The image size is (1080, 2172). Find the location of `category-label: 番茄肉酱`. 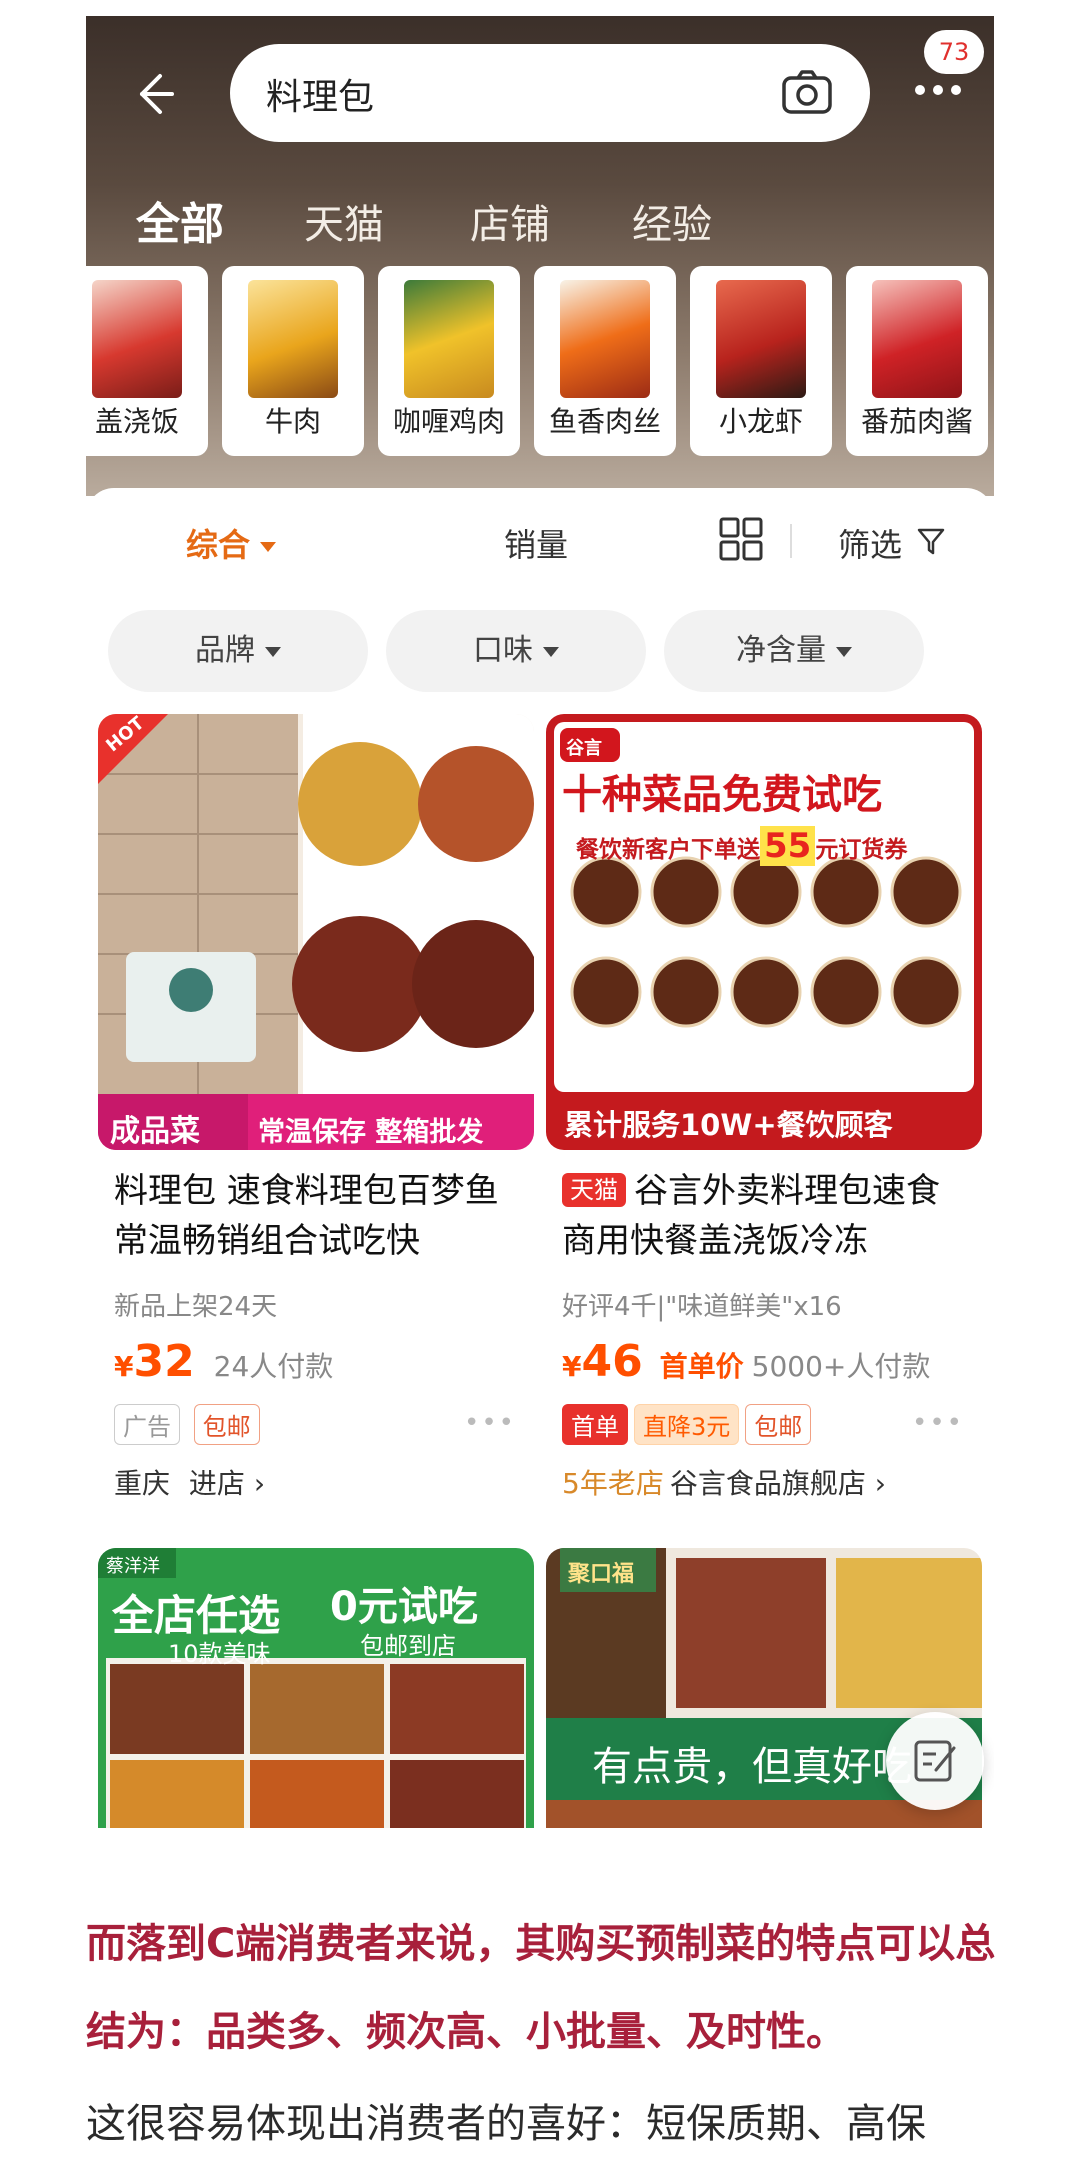

category-label: 番茄肉酱 is located at coordinates (916, 421).